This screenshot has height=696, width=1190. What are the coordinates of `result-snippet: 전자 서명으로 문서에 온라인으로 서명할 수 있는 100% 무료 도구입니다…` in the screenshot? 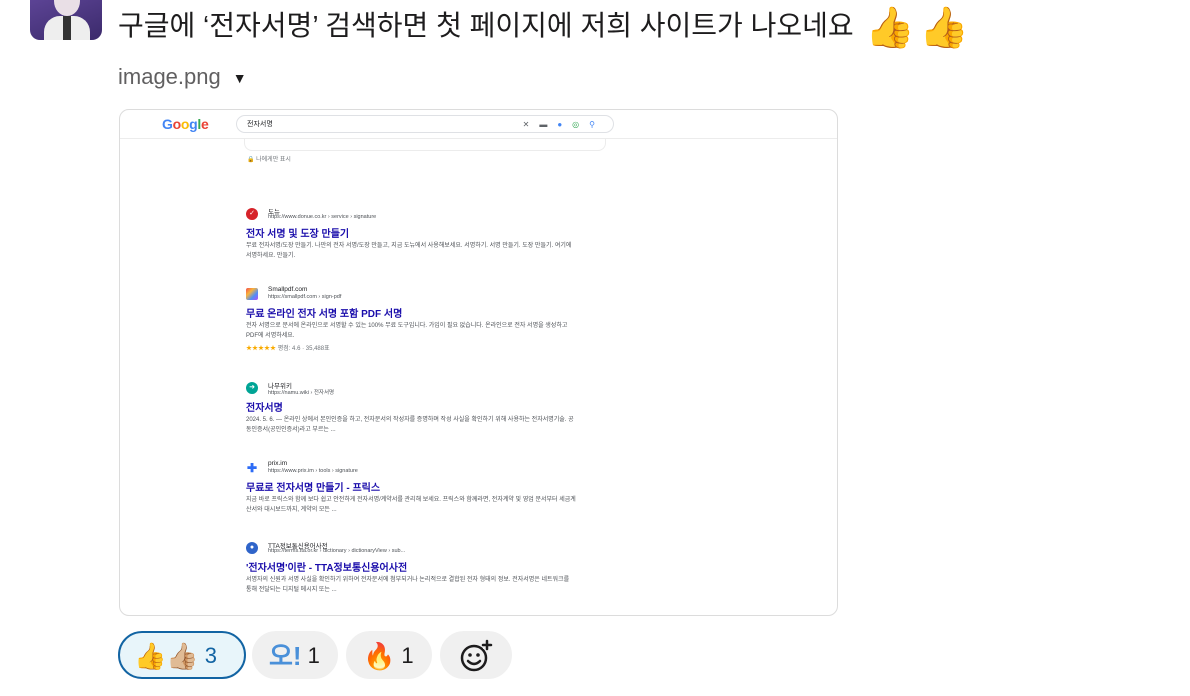 It's located at (407, 331).